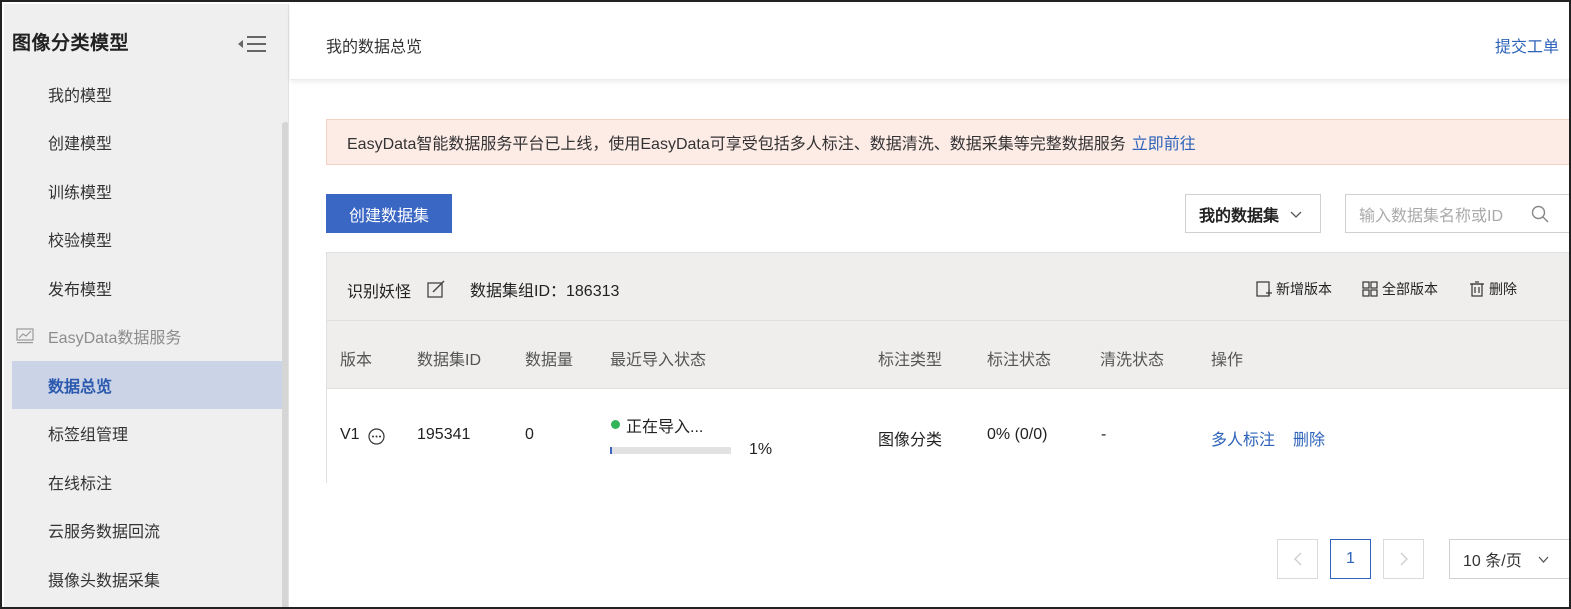 Image resolution: width=1571 pixels, height=609 pixels. What do you see at coordinates (1164, 142) in the screenshot?
I see `notice-go-link: 立即前往` at bounding box center [1164, 142].